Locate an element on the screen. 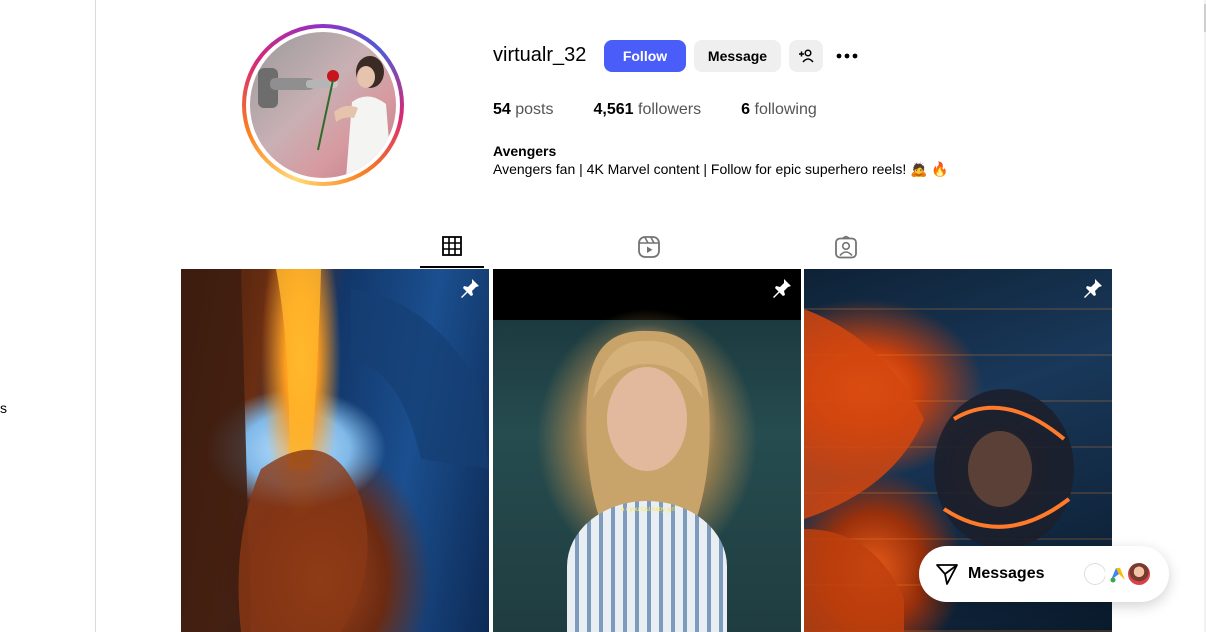 This screenshot has width=1206, height=632. sidebar-item-label: s is located at coordinates (3, 408).